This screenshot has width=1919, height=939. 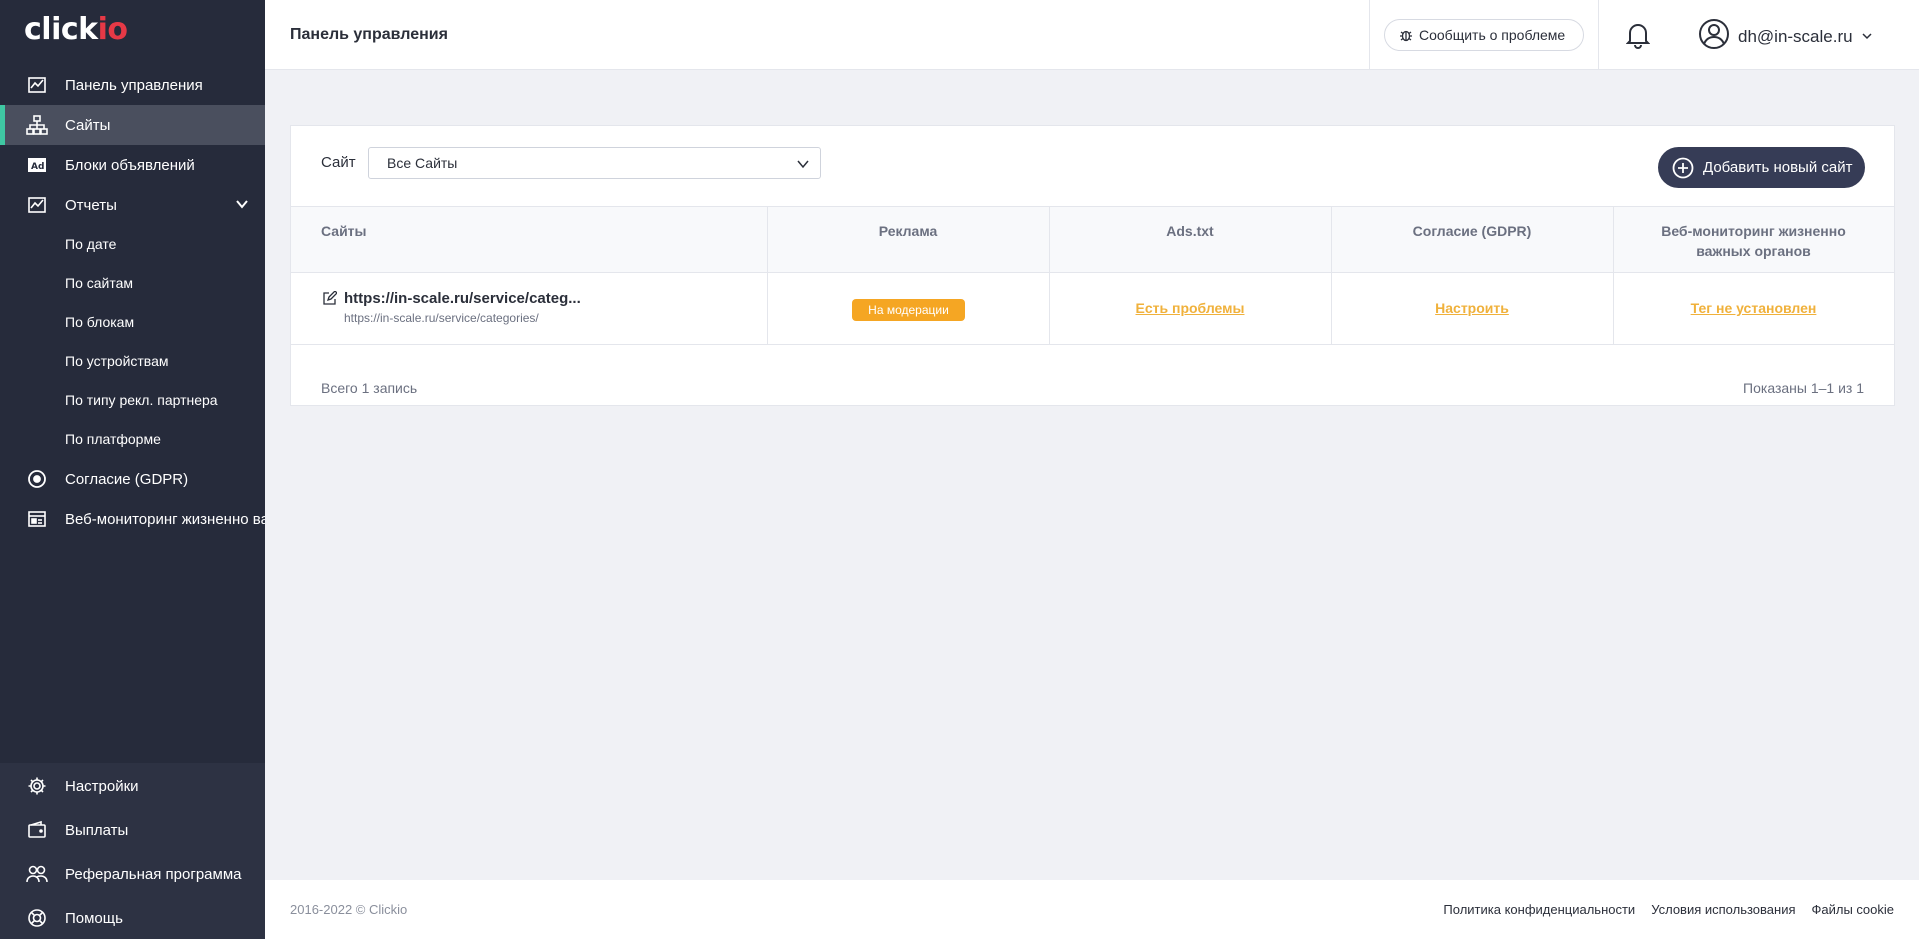 What do you see at coordinates (37, 479) in the screenshot?
I see `consent-icon` at bounding box center [37, 479].